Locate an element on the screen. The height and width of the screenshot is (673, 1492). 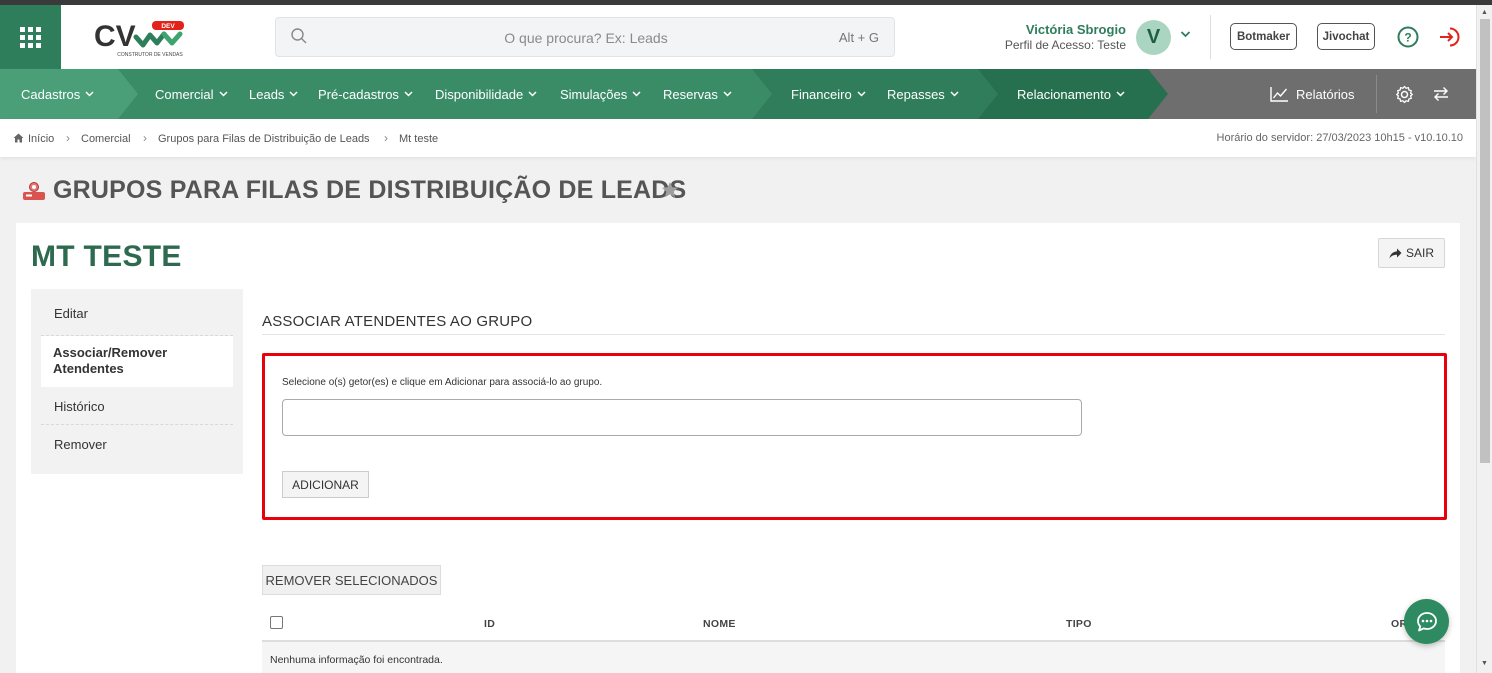
side-item-editar: Editar is located at coordinates (137, 315).